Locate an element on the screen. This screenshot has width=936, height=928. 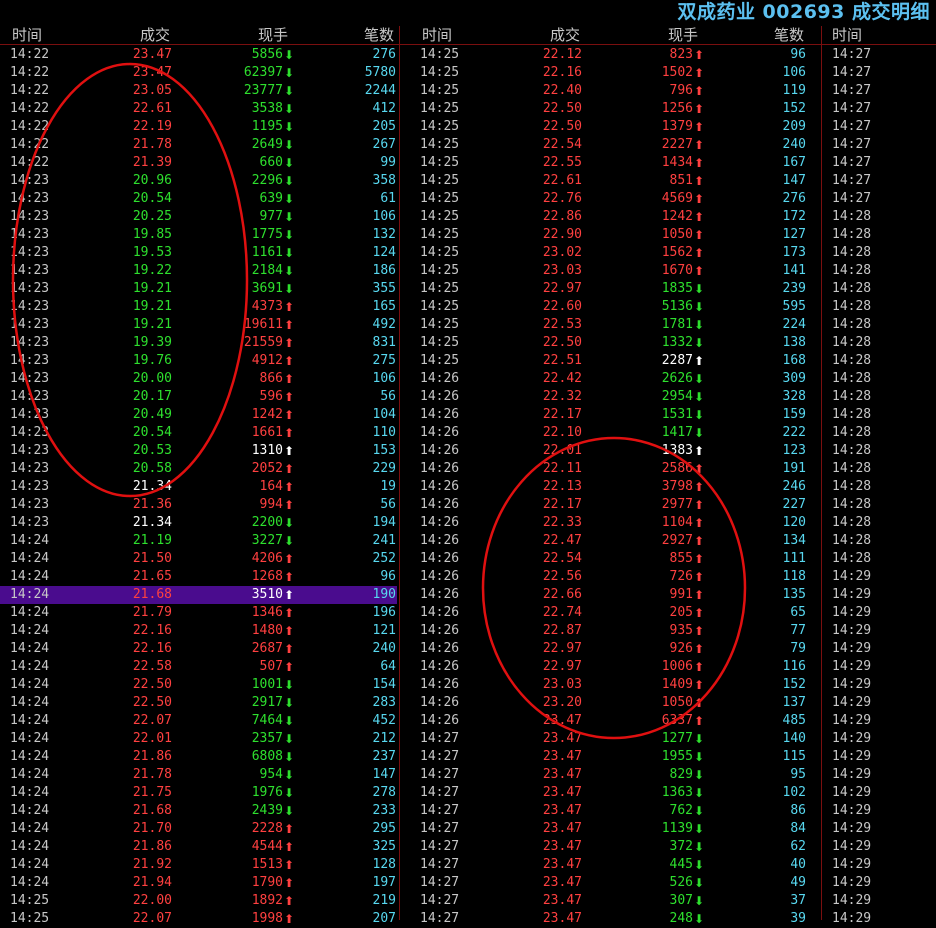
header-time-2: 时间 is located at coordinates (437, 35).